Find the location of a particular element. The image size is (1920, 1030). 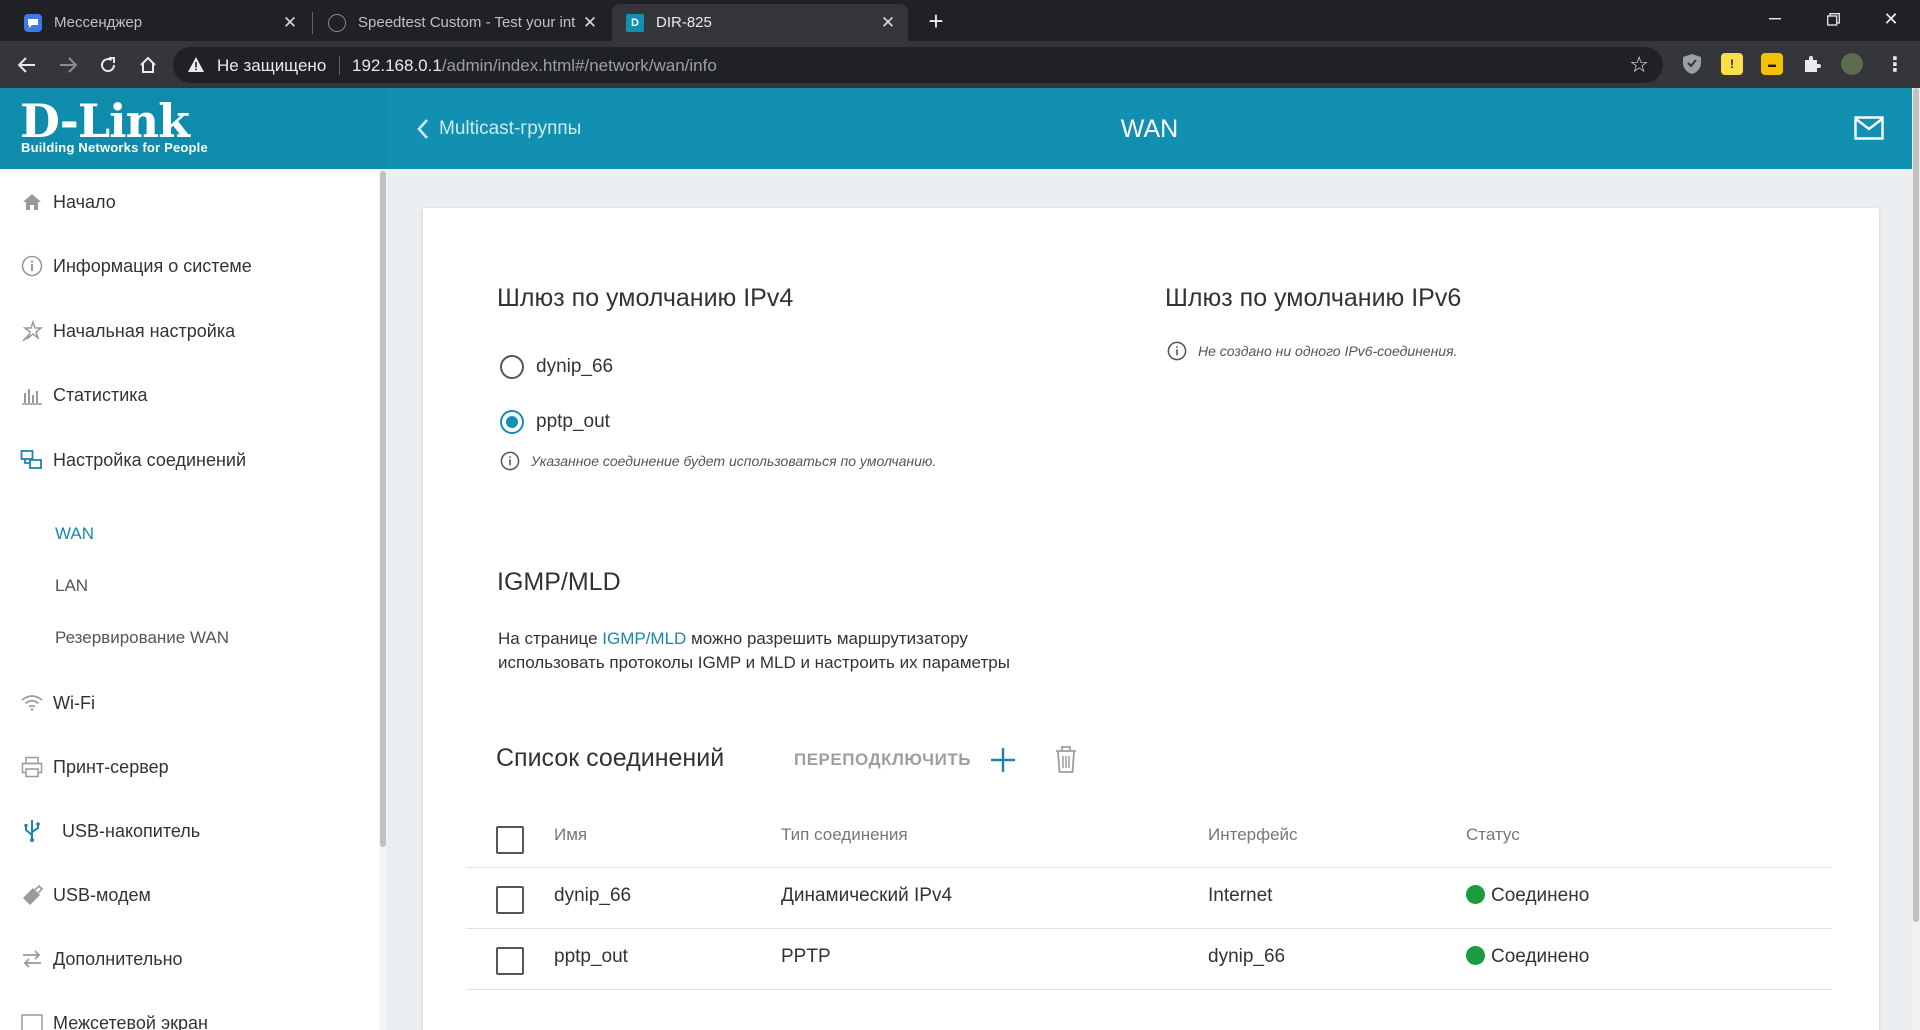

sidebar-scrollbar is located at coordinates (383, 599).